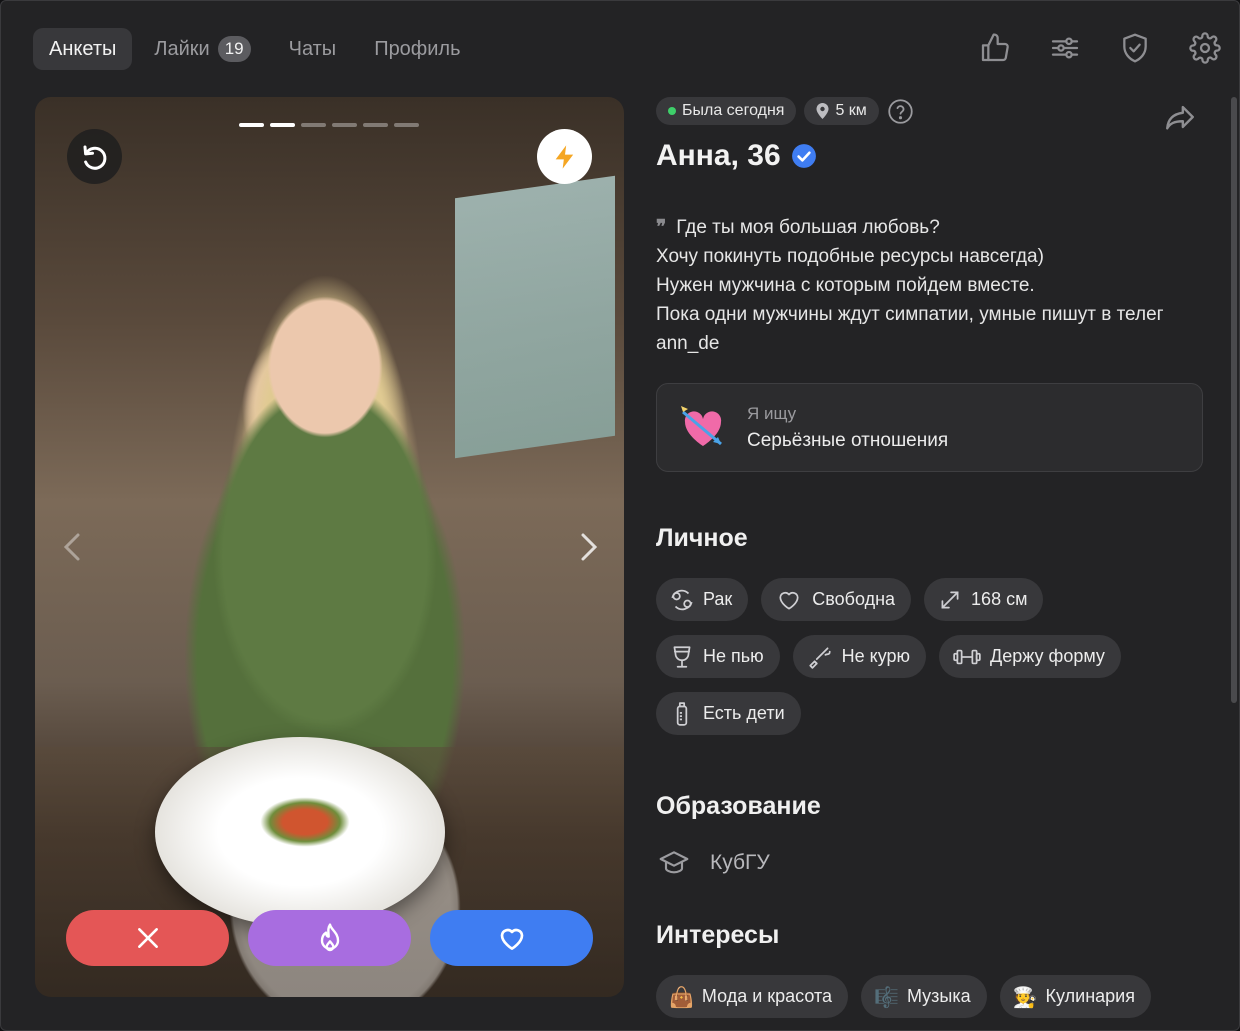 This screenshot has height=1031, width=1240. Describe the element at coordinates (851, 110) in the screenshot. I see `distance-text: 5 км` at that location.